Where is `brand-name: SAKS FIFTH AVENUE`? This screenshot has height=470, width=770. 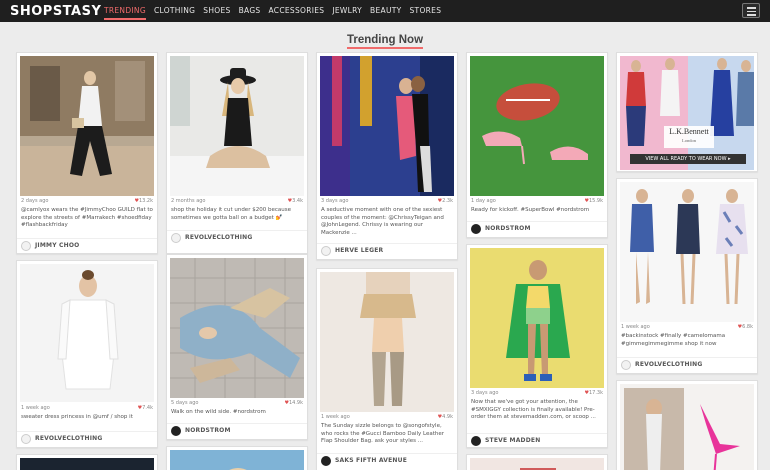
brand-name: SAKS FIFTH AVENUE is located at coordinates (371, 460).